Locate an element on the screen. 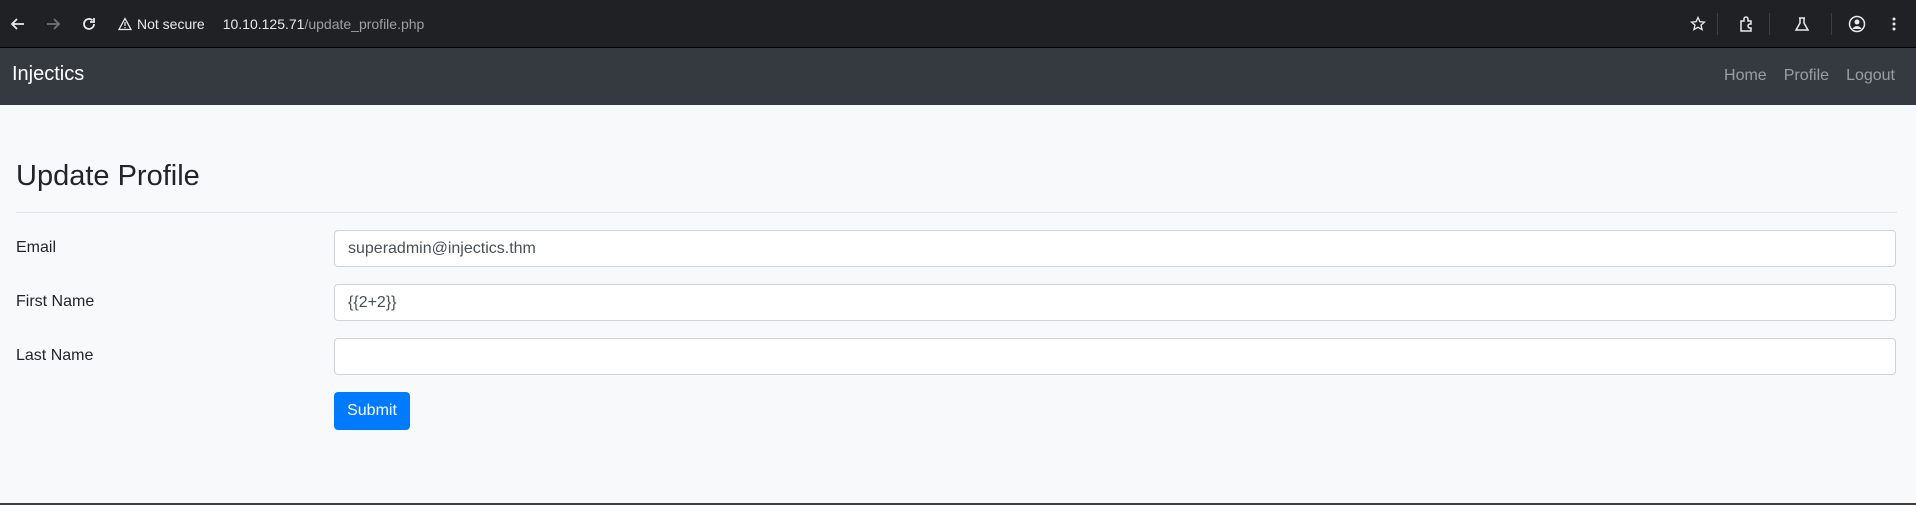 This screenshot has width=1916, height=505. navbar-brand: Injectics is located at coordinates (48, 74).